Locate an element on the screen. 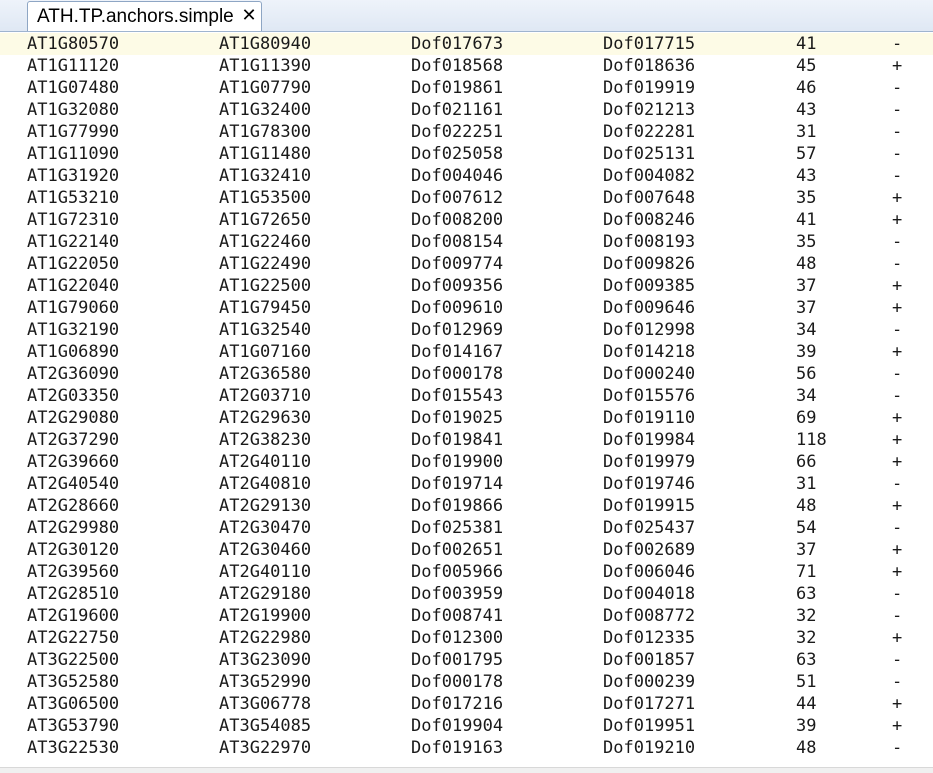 This screenshot has width=933, height=773. table-row: AT1G79060 AT1G79450 Dof009610 Dof009646 37 + is located at coordinates (466, 308).